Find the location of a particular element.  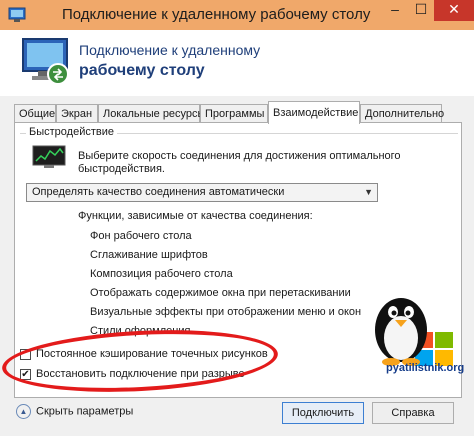

watermark-text: pyatilistnik.org is located at coordinates (425, 368).